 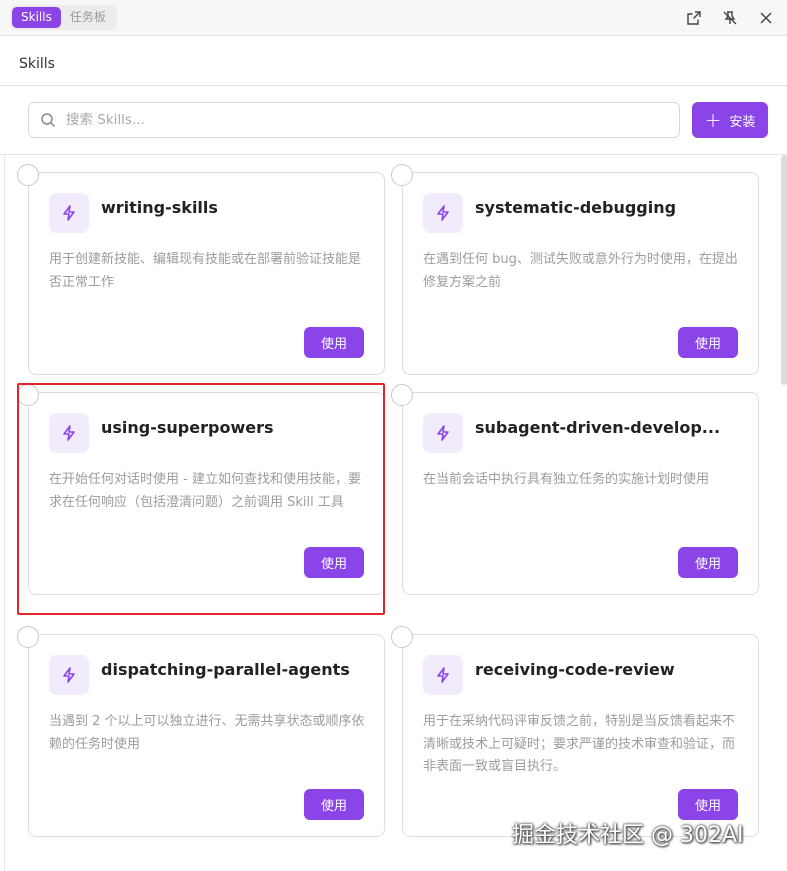 I want to click on skill-name: receiving-code-review, so click(x=575, y=669).